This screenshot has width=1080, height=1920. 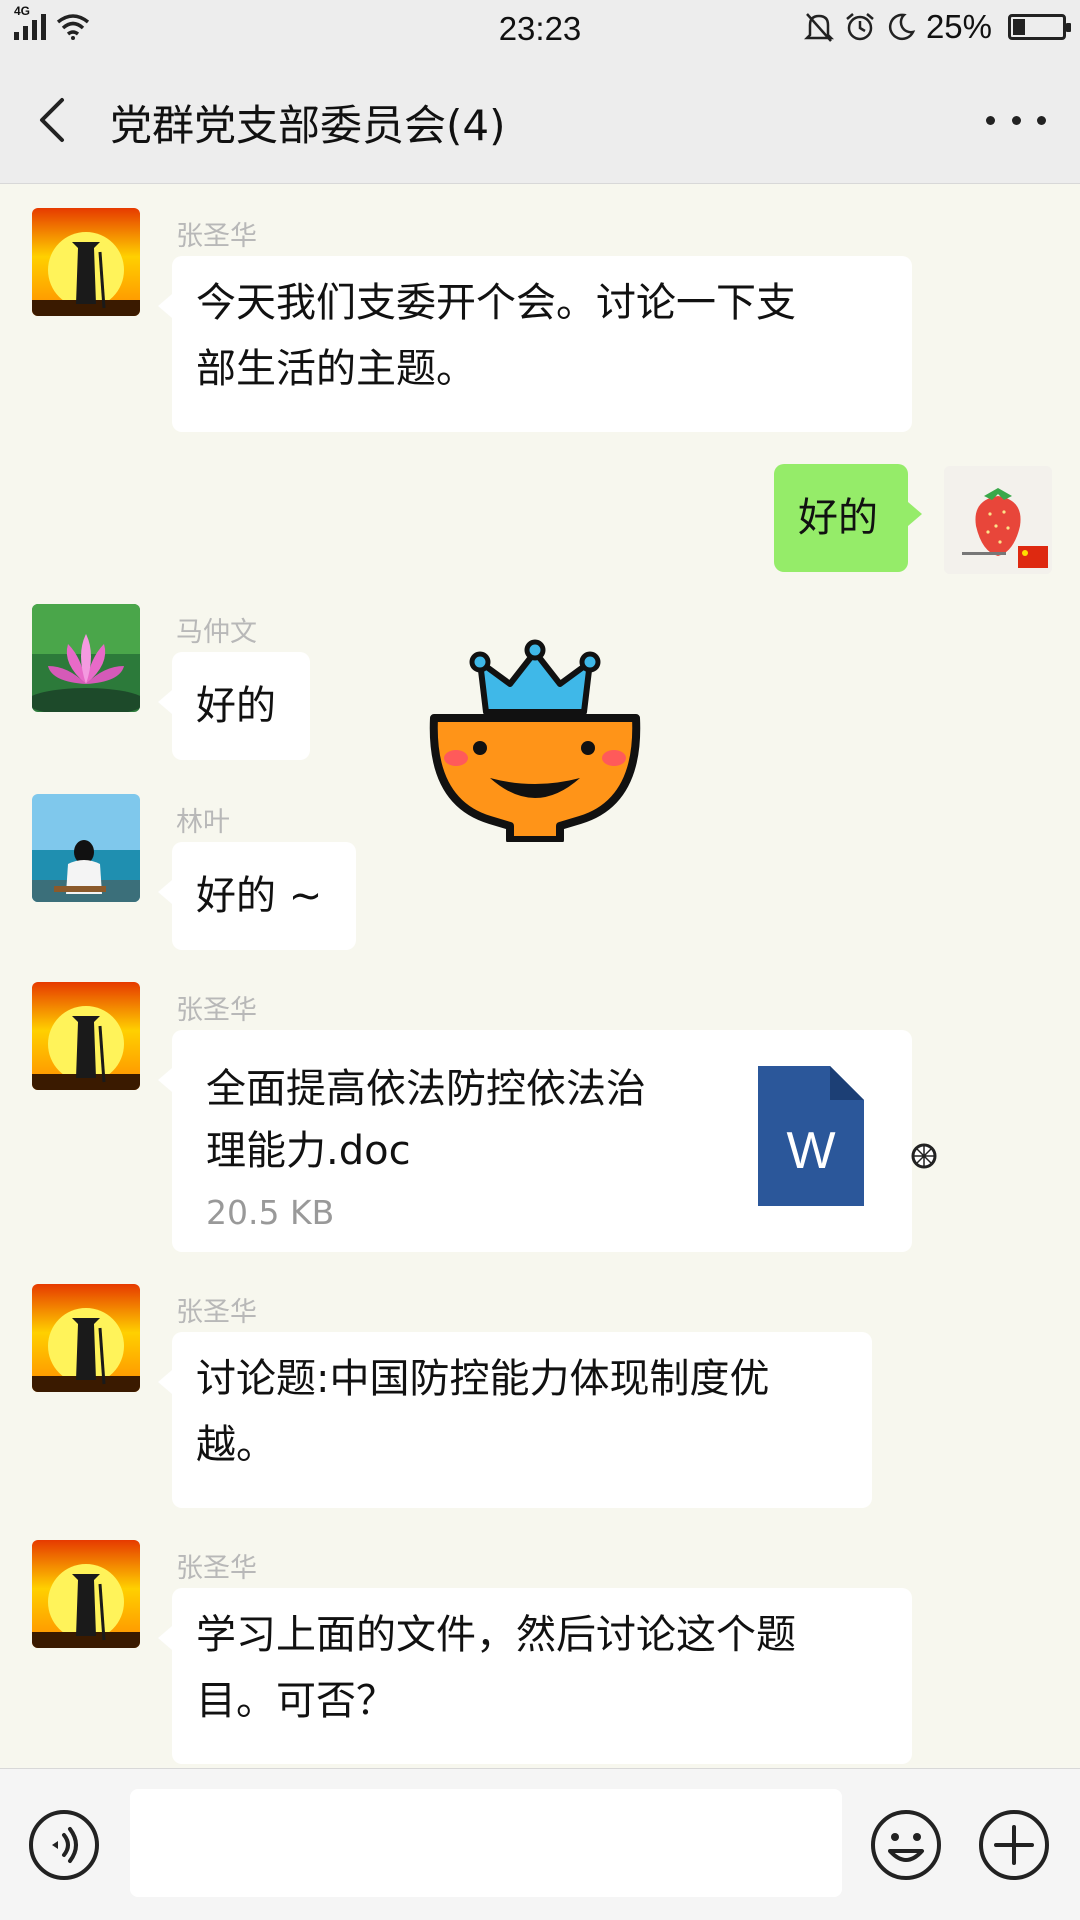 I want to click on message-line: 部生活的主题。, so click(x=336, y=369).